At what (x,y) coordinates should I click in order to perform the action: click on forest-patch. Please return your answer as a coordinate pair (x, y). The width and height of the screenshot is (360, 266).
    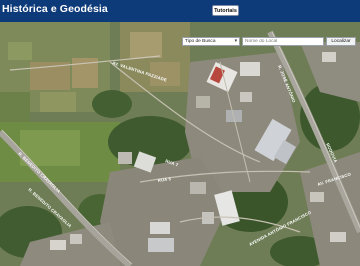
    Looking at the image, I should click on (112, 104).